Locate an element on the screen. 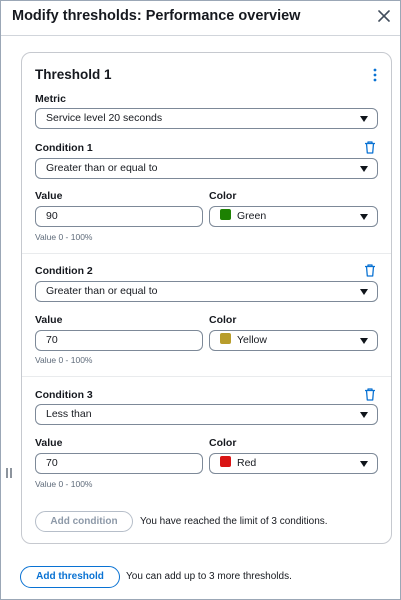  condition-3-operator-select: Less than is located at coordinates (206, 414).